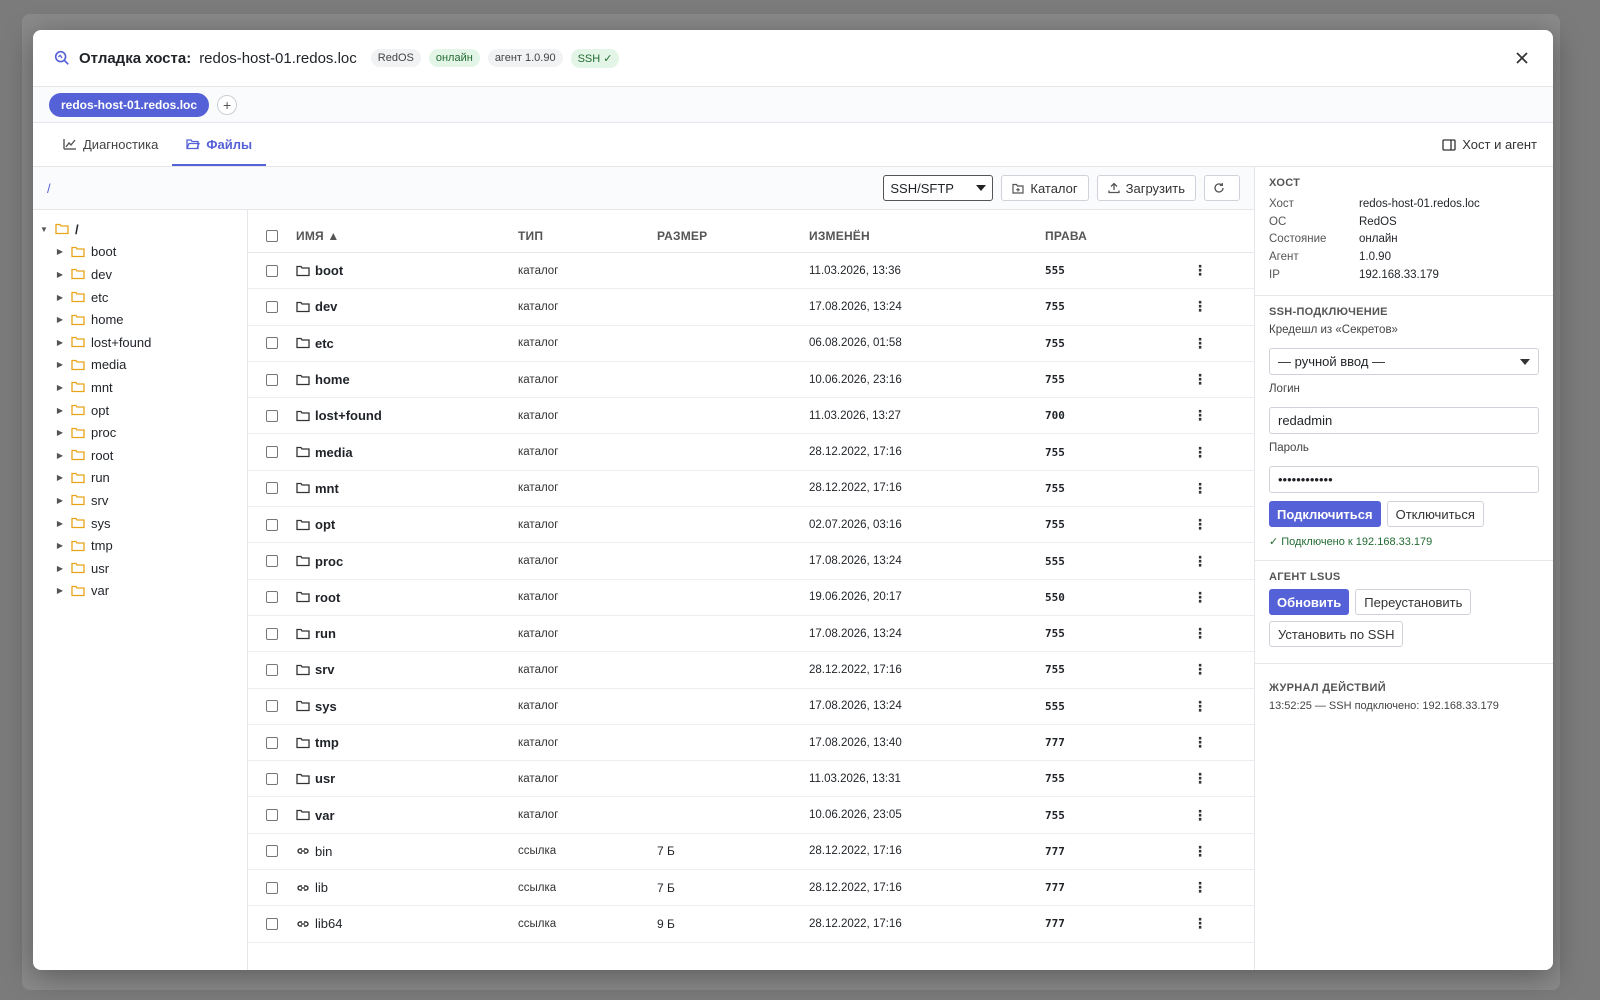  I want to click on col-size: Размер, so click(733, 236).